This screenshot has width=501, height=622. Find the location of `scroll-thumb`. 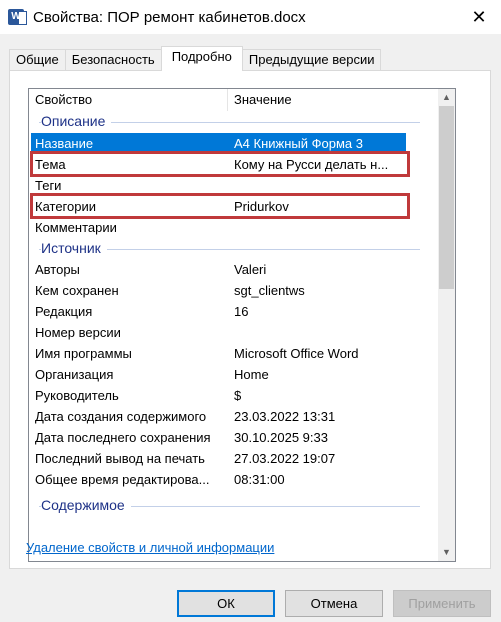

scroll-thumb is located at coordinates (446, 197).